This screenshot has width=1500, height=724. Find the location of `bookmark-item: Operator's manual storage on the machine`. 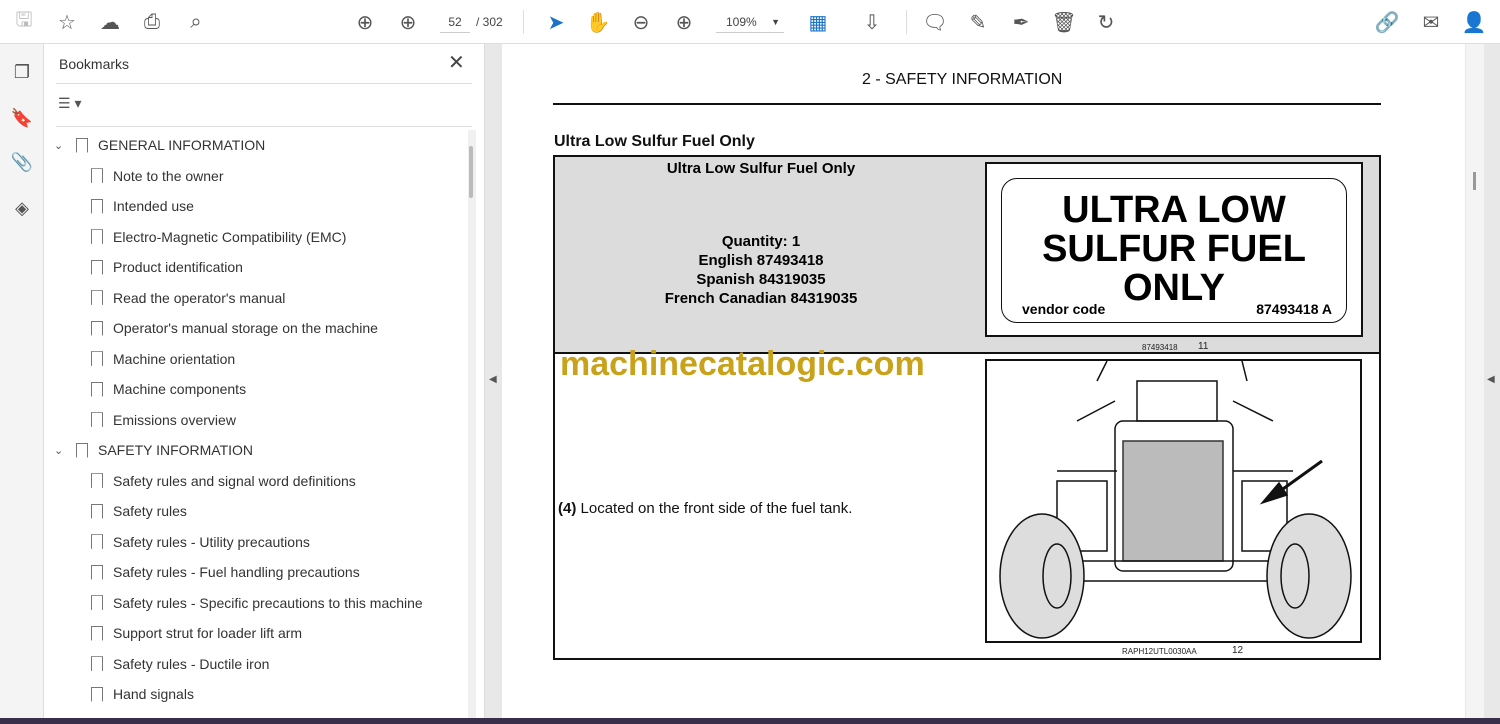

bookmark-item: Operator's manual storage on the machine is located at coordinates (254, 328).